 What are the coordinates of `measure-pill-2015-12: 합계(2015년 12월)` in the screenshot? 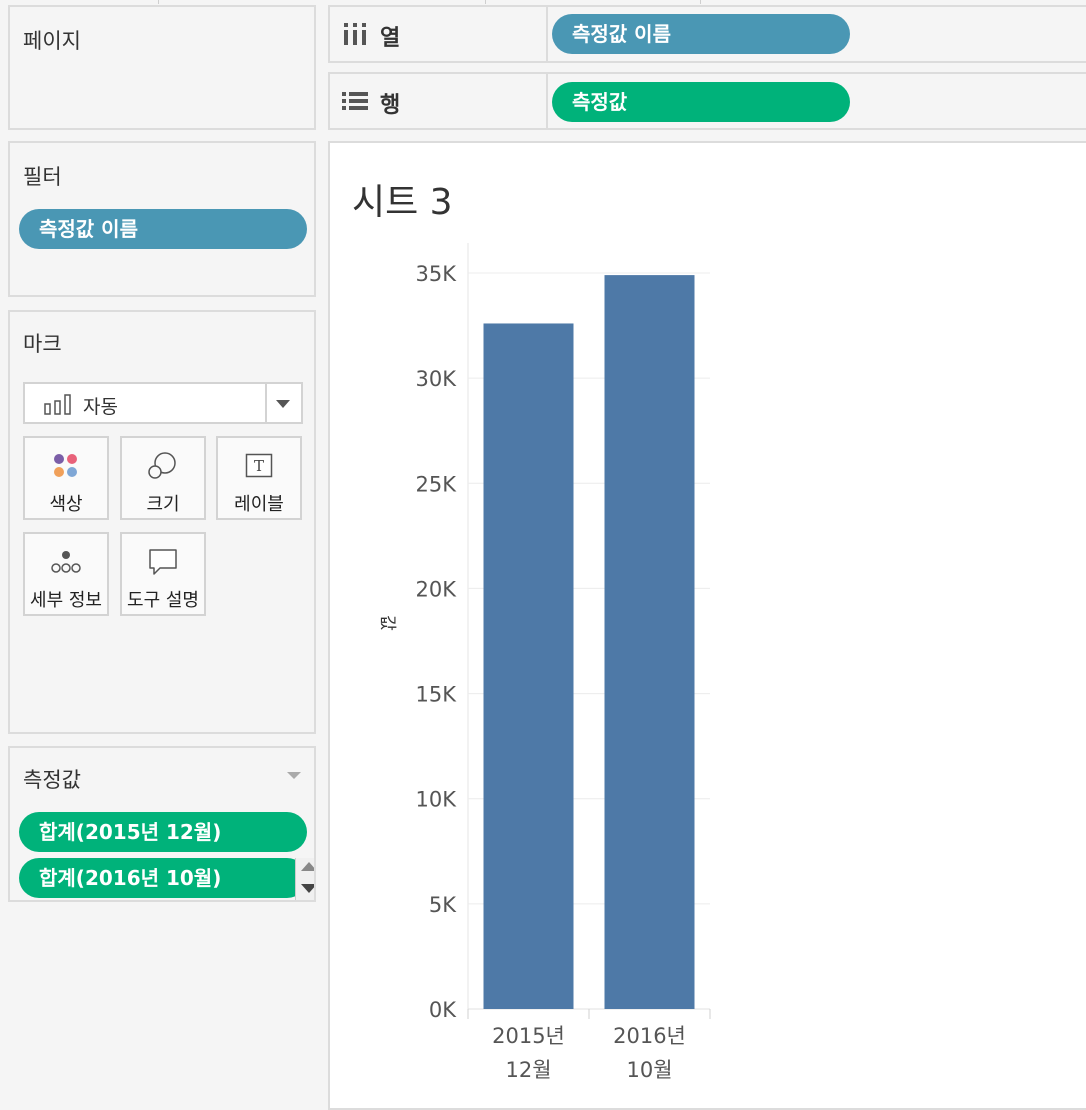 It's located at (163, 832).